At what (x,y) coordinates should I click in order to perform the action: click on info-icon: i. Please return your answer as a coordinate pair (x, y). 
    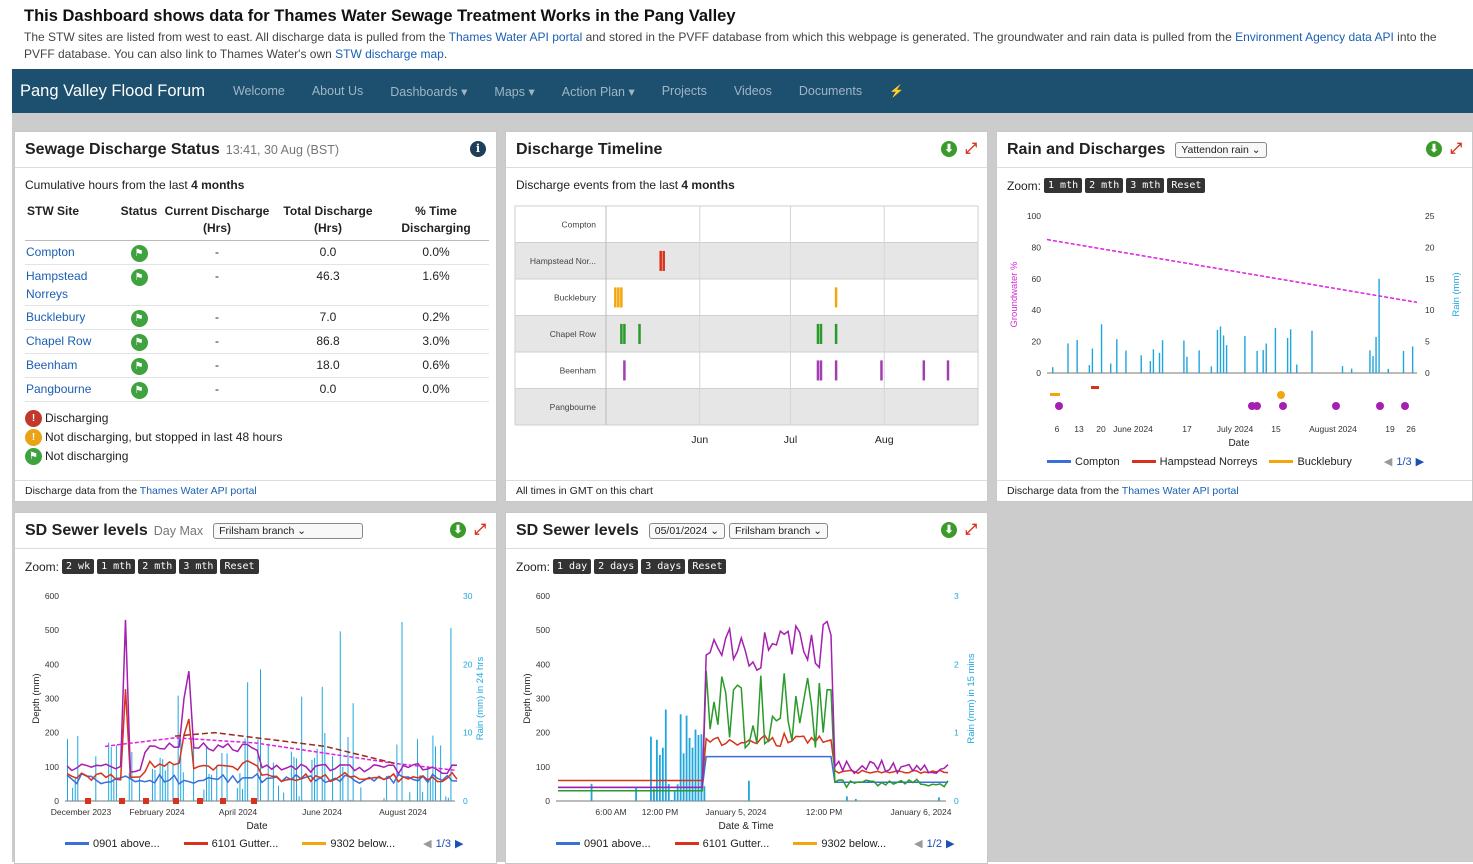
    Looking at the image, I should click on (478, 149).